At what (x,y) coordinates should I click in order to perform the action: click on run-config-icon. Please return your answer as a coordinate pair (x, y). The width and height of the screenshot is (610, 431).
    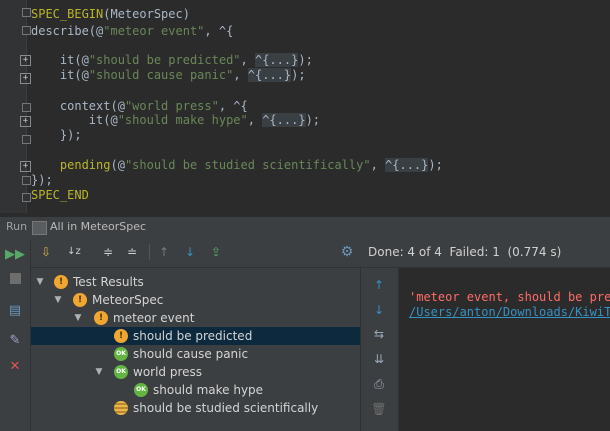
    Looking at the image, I should click on (39, 228).